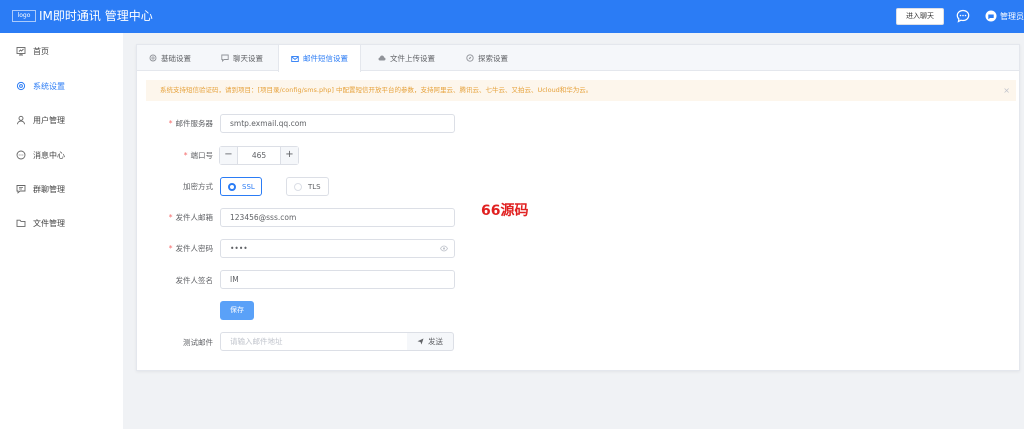  I want to click on tab-mail-sms-settings: 邮件短信设置, so click(319, 58).